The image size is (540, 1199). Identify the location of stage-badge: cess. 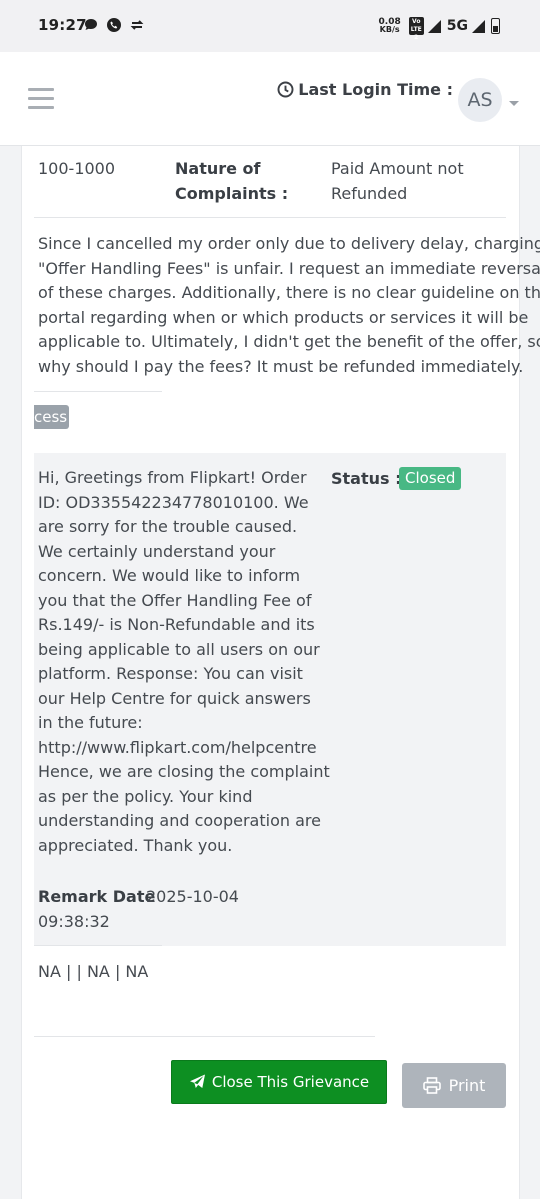
(51, 417).